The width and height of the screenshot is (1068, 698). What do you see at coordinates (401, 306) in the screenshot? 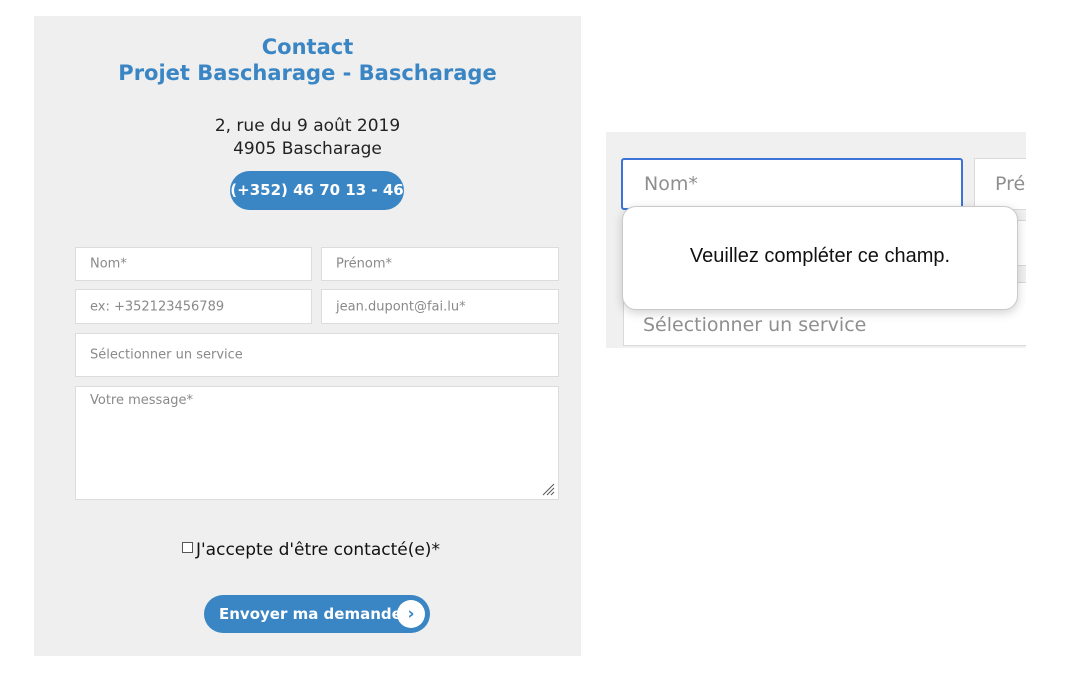
I see `email-placeholder: jean.dupont@fai.lu*` at bounding box center [401, 306].